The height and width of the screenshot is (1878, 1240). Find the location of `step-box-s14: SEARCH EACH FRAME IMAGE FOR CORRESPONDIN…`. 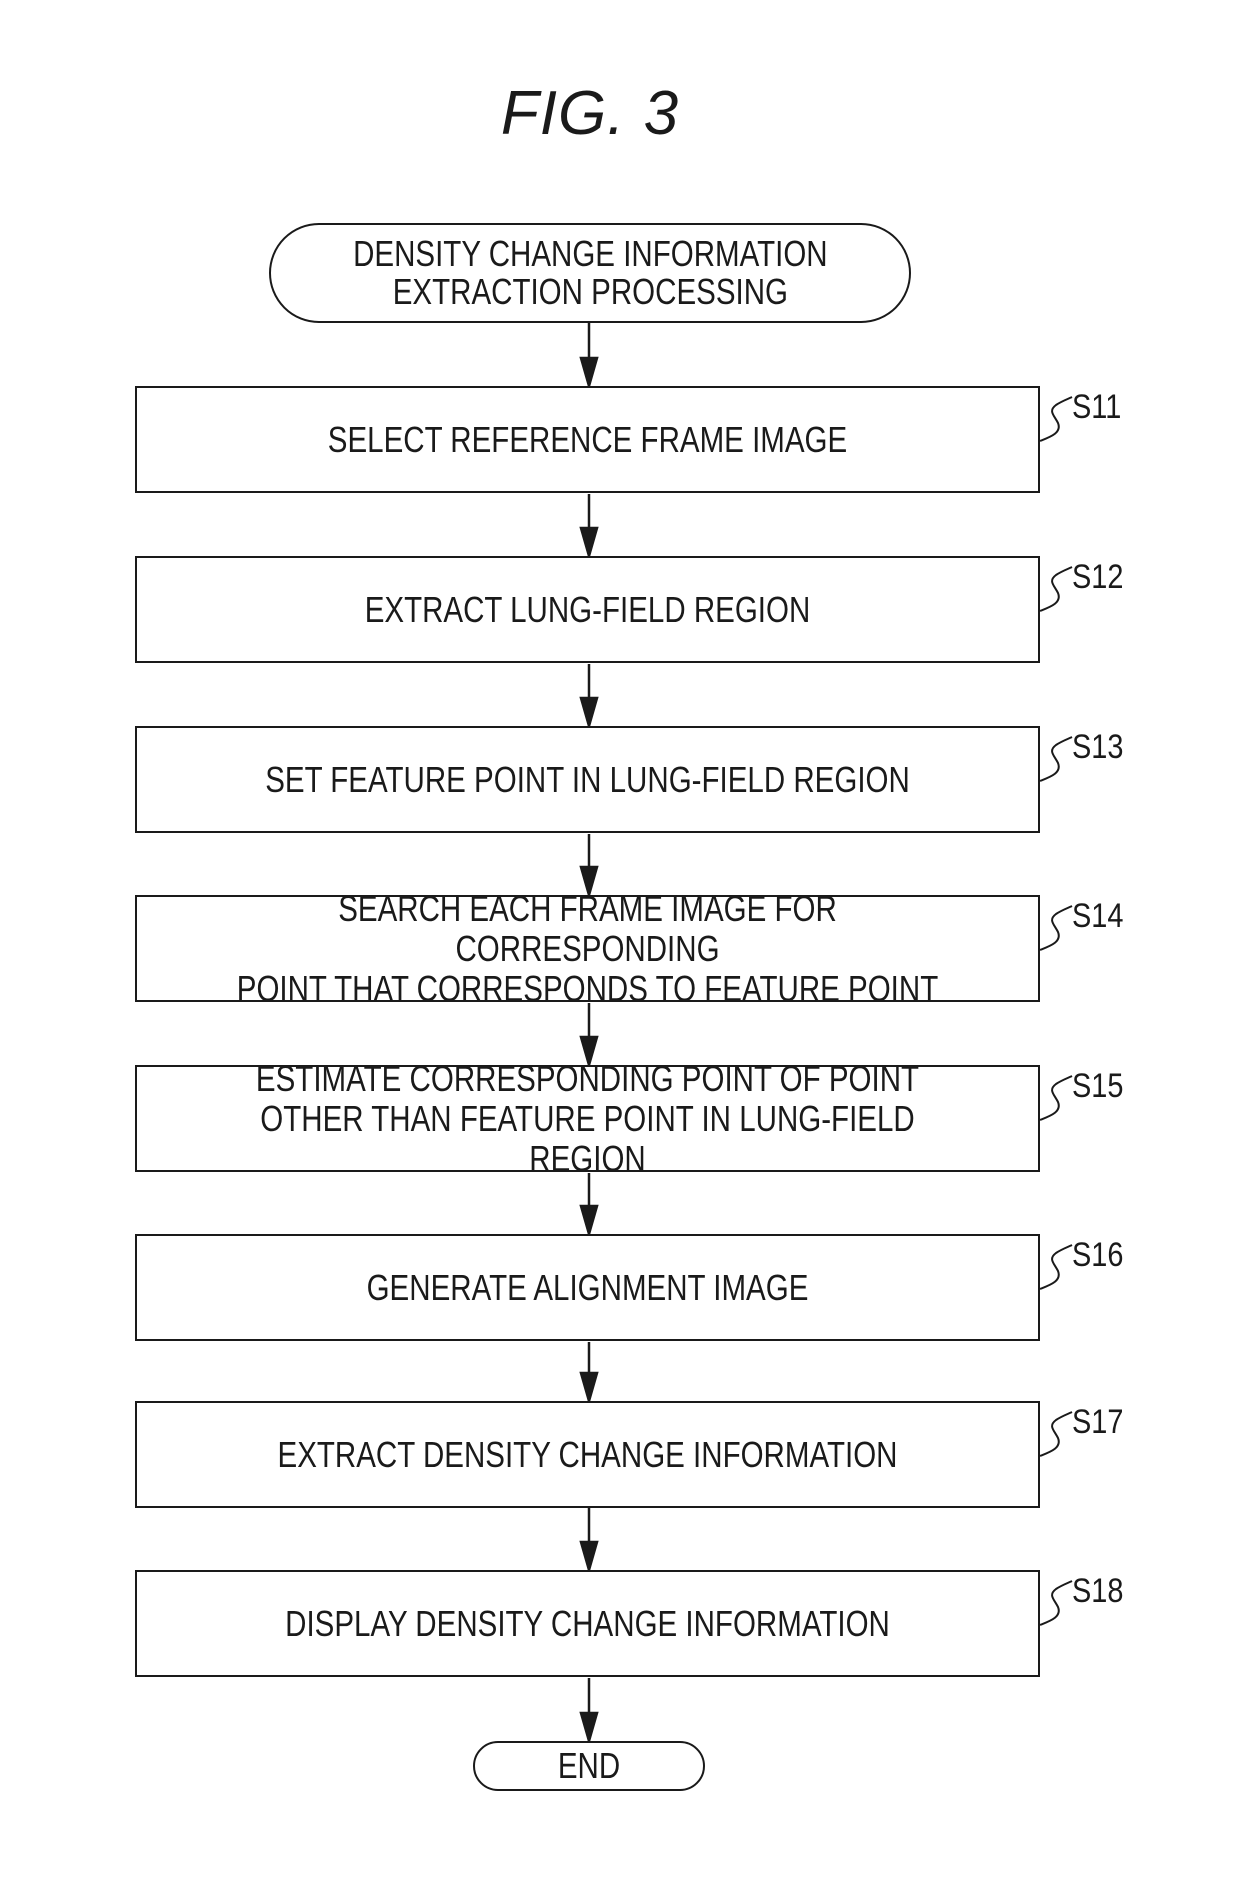

step-box-s14: SEARCH EACH FRAME IMAGE FOR CORRESPONDIN… is located at coordinates (587, 948).